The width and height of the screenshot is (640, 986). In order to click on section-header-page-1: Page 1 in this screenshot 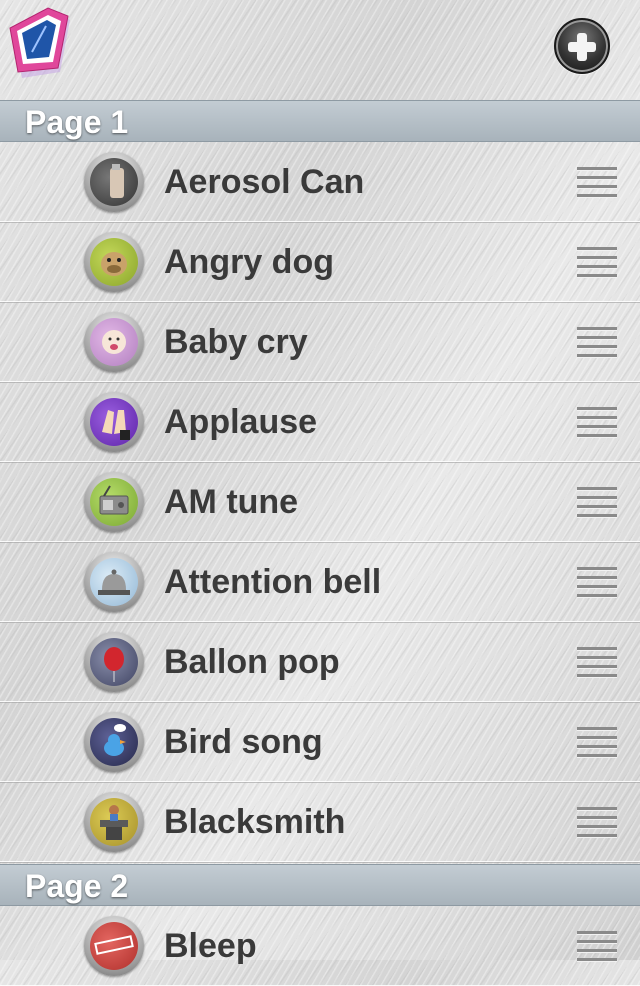, I will do `click(320, 121)`.